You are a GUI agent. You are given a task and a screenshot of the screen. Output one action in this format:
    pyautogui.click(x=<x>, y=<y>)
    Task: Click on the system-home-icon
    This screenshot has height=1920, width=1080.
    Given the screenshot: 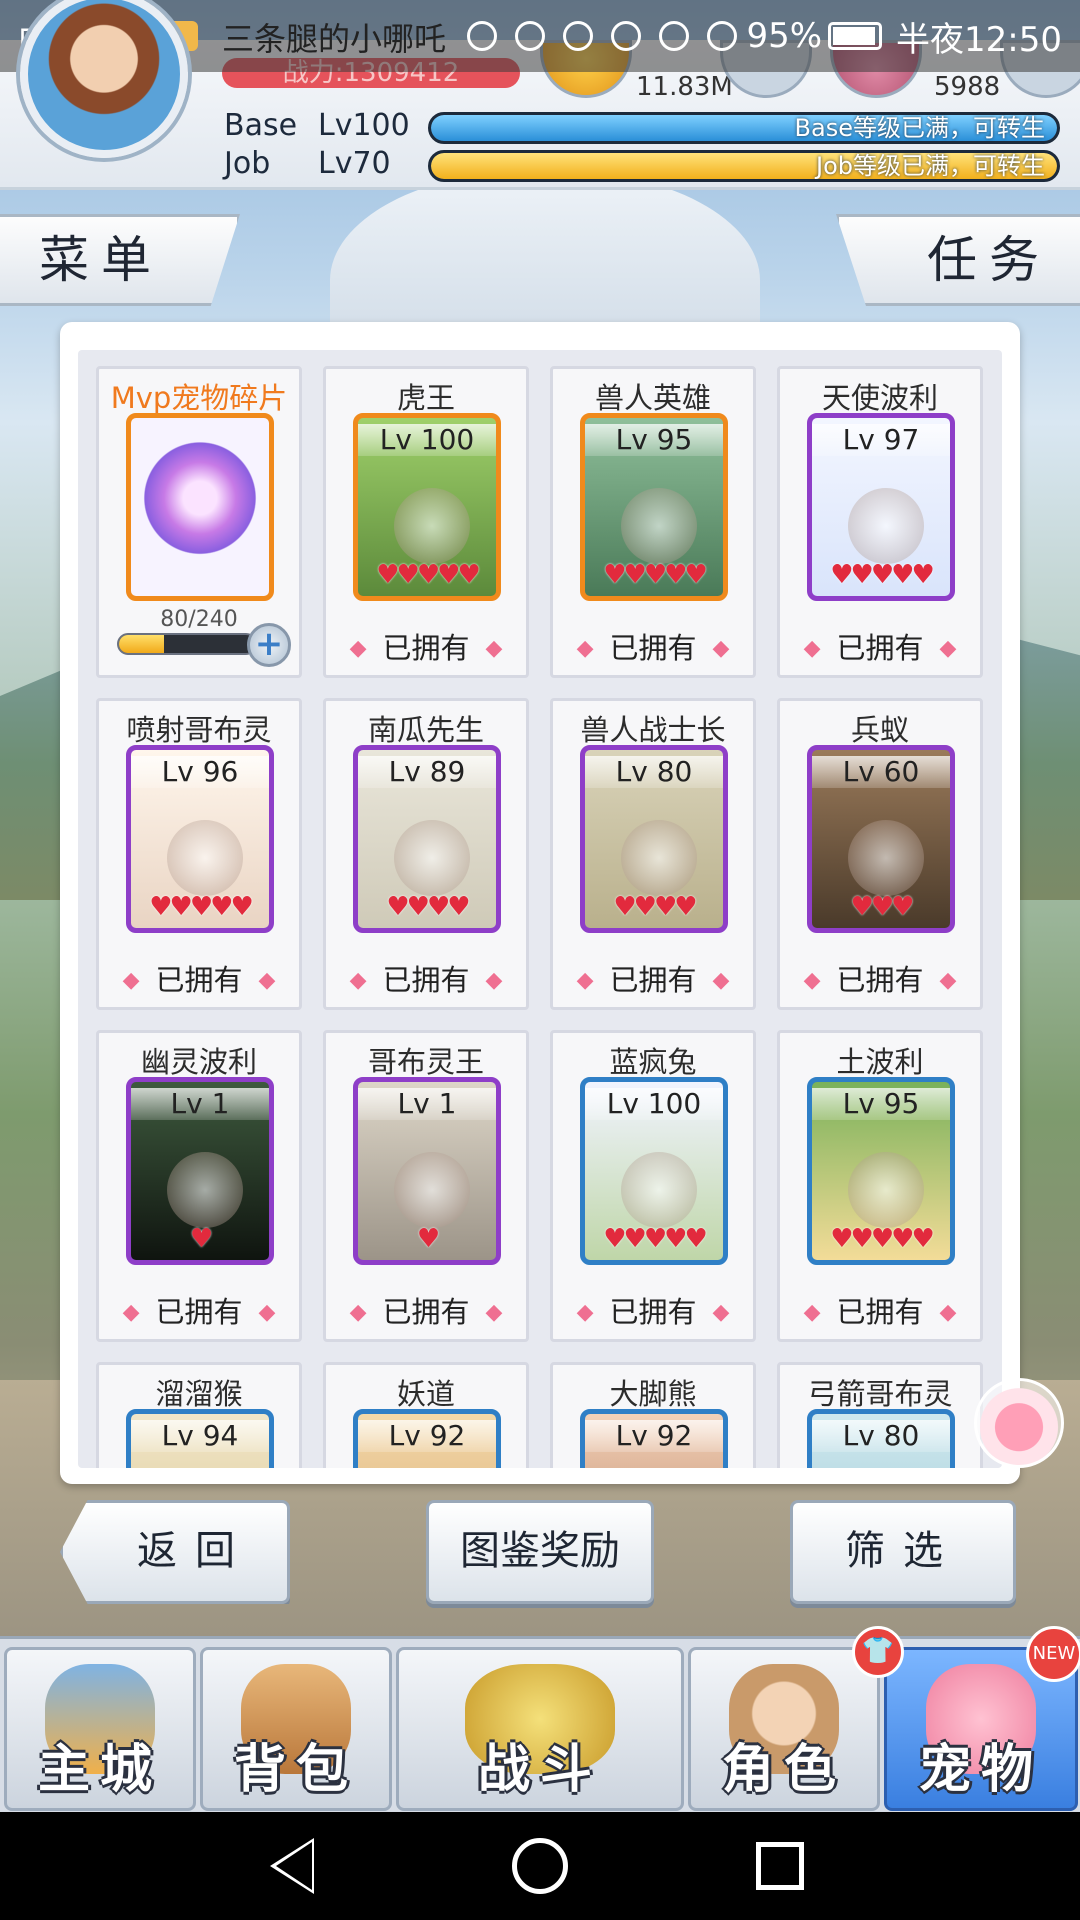 What is the action you would take?
    pyautogui.click(x=540, y=1866)
    